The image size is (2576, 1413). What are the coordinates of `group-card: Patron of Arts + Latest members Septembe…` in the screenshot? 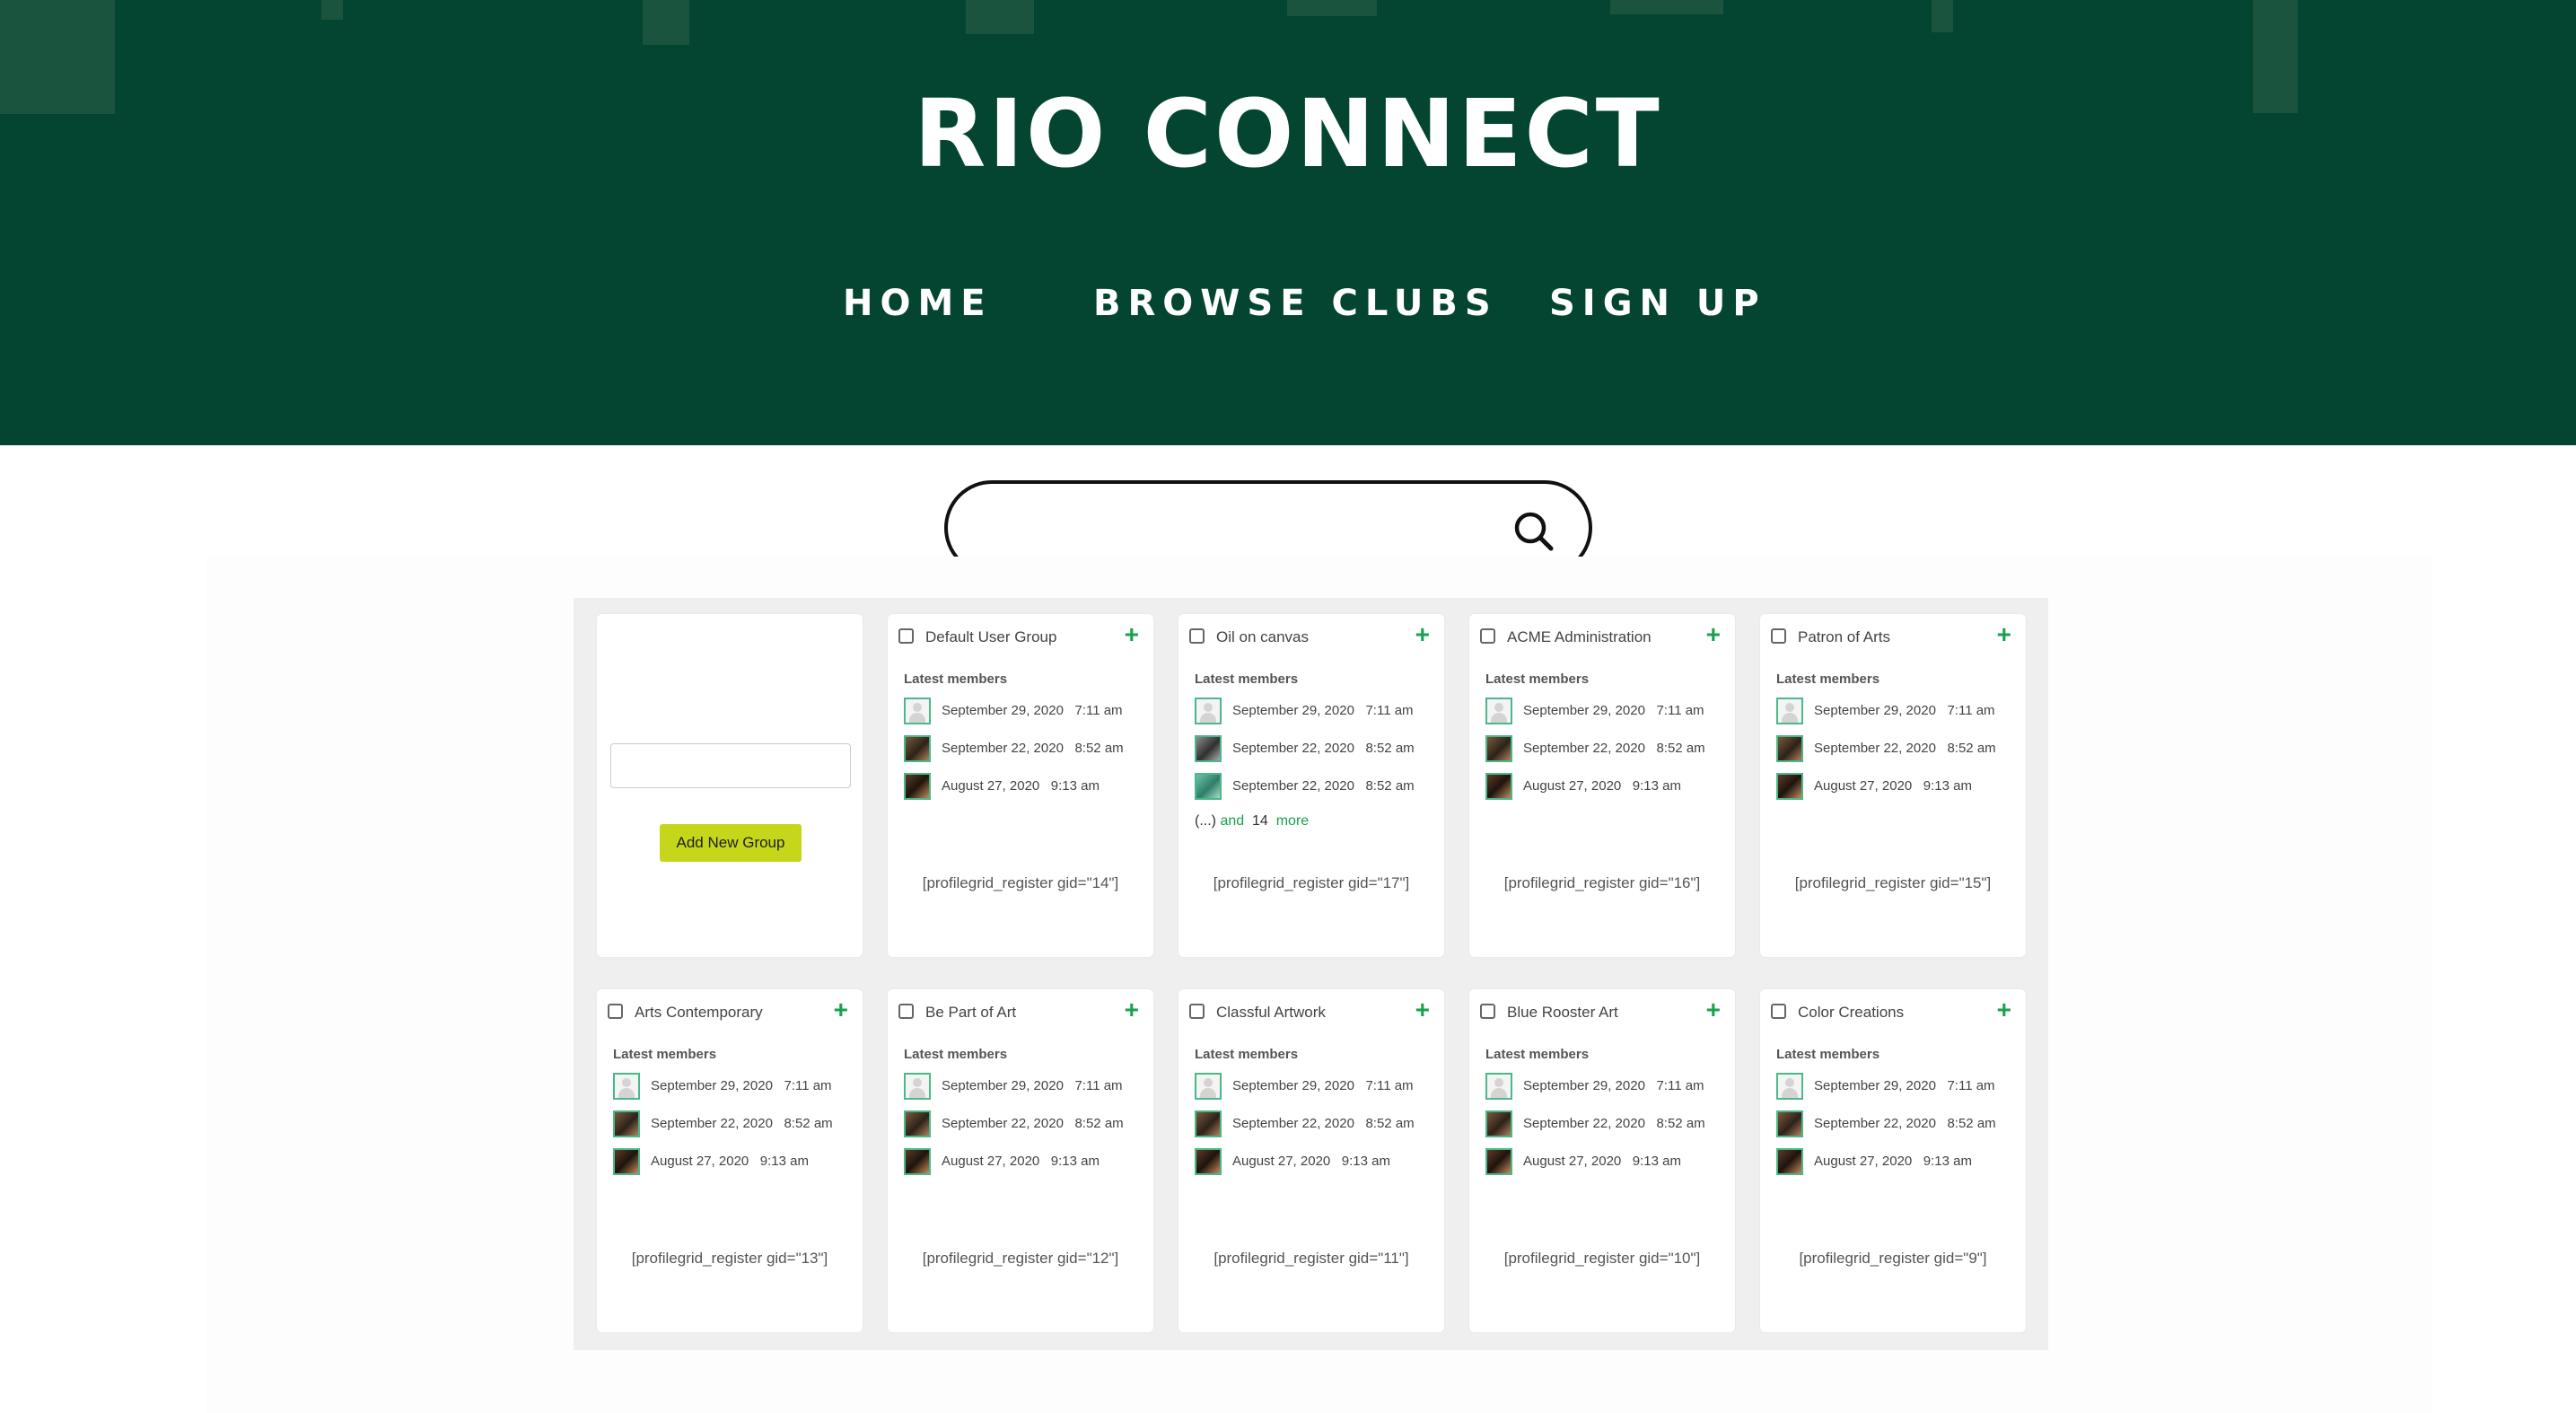 It's located at (1893, 785).